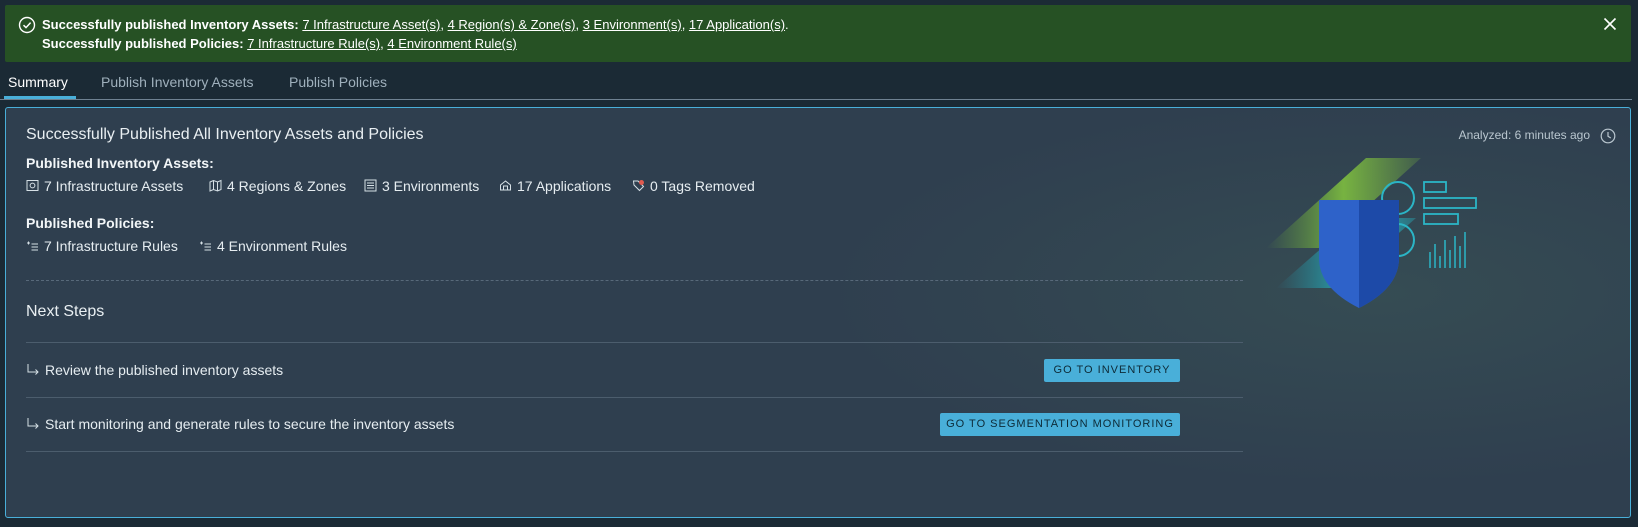 This screenshot has height=527, width=1638. Describe the element at coordinates (27, 25) in the screenshot. I see `check-circle-icon` at that location.